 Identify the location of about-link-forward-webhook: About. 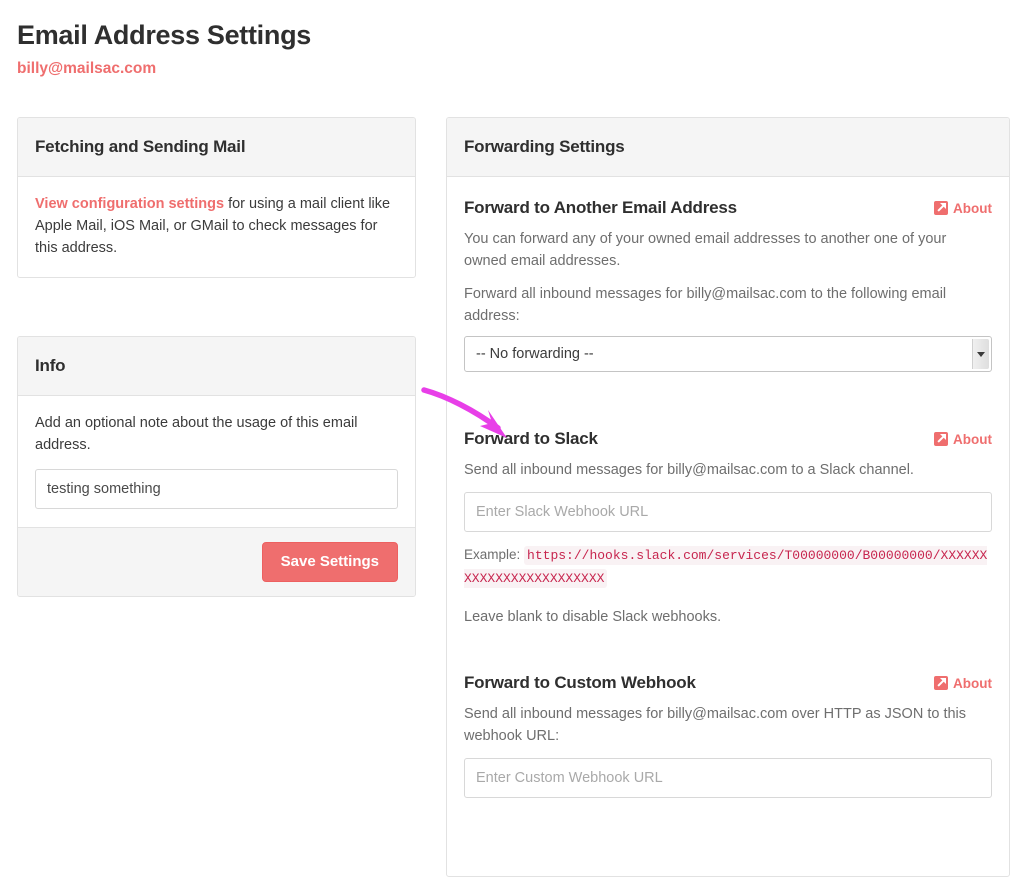
(963, 683).